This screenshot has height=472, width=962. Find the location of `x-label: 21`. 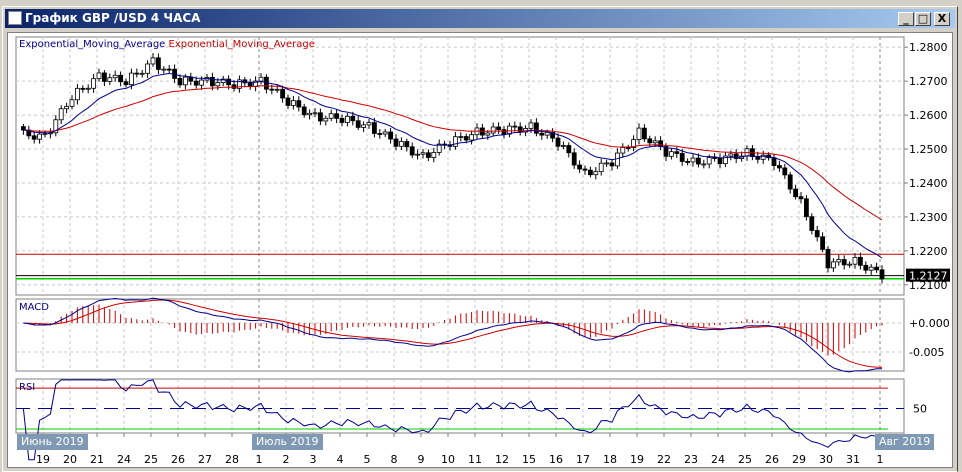

x-label: 21 is located at coordinates (97, 459).